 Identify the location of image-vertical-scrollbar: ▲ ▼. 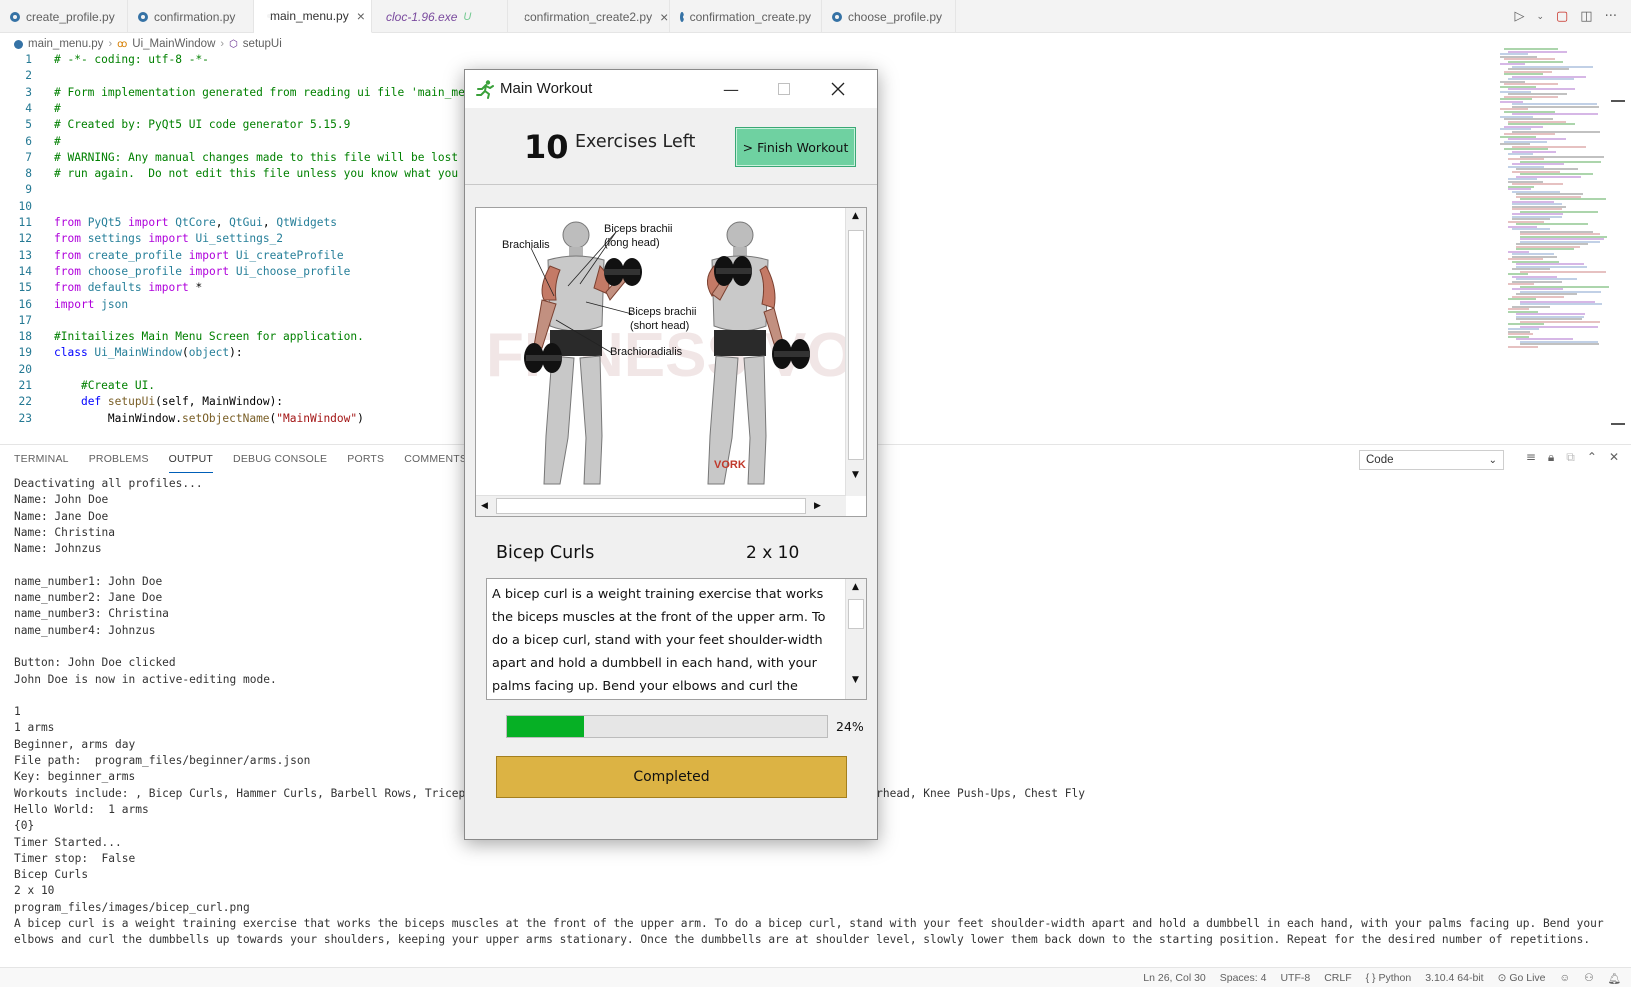
(855, 352).